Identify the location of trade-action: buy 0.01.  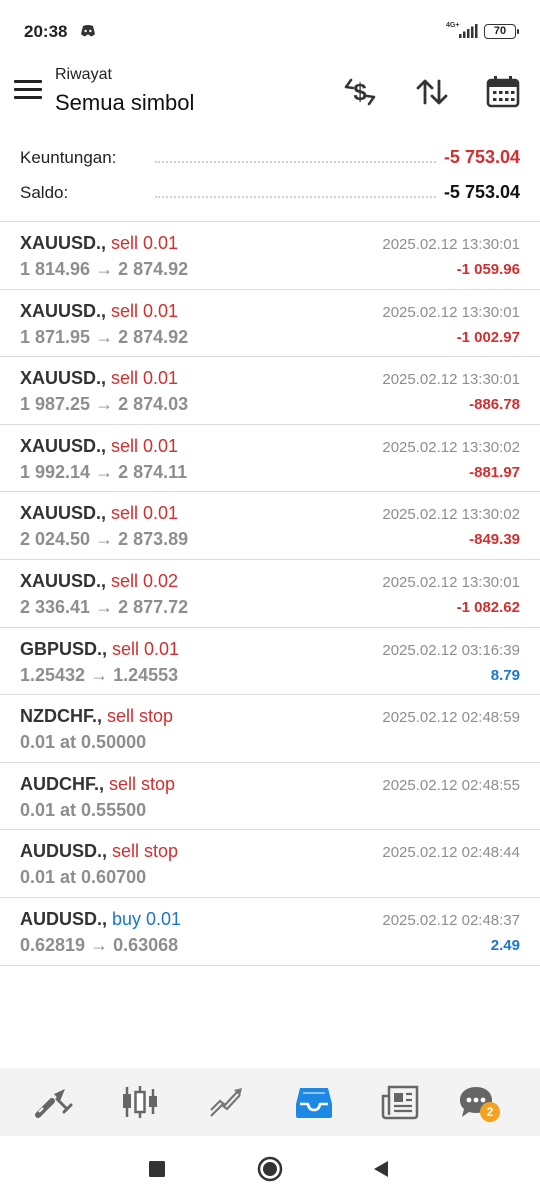
(144, 918).